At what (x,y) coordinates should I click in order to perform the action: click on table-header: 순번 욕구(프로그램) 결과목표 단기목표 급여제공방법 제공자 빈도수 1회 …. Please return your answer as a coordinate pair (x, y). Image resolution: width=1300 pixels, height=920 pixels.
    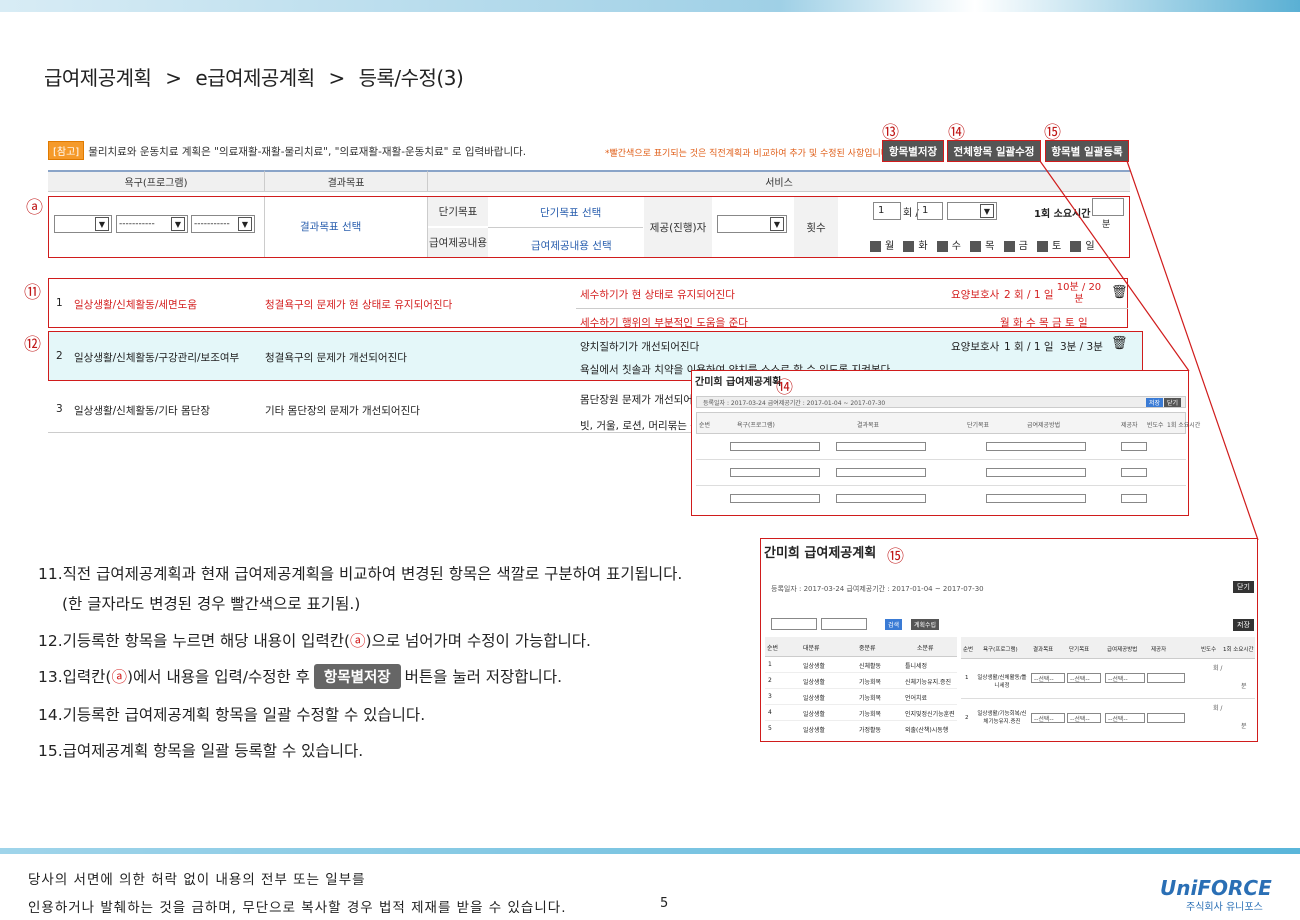
    Looking at the image, I should click on (1108, 648).